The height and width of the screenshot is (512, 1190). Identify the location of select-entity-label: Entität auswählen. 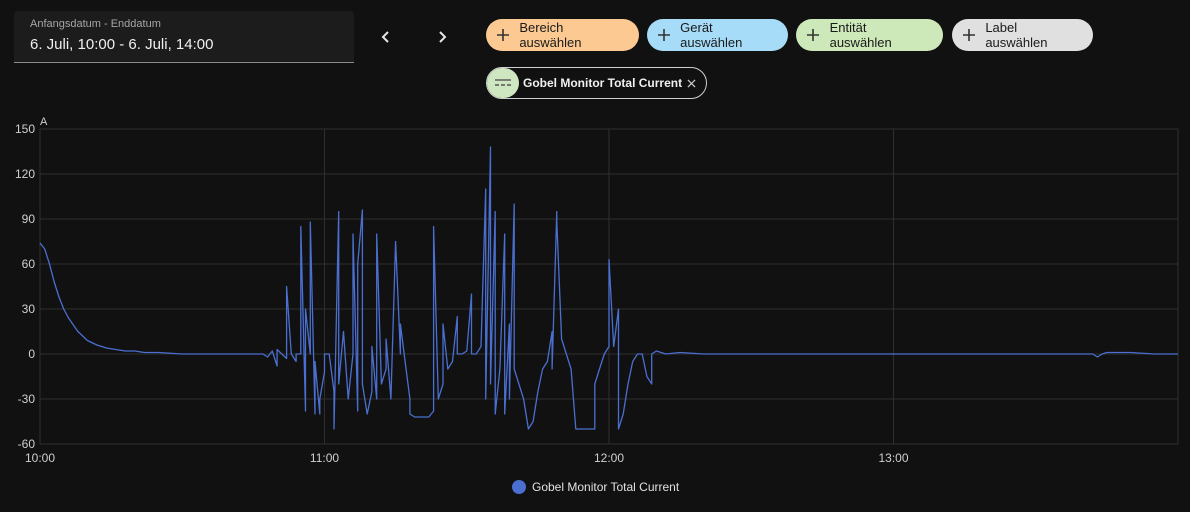
(860, 35).